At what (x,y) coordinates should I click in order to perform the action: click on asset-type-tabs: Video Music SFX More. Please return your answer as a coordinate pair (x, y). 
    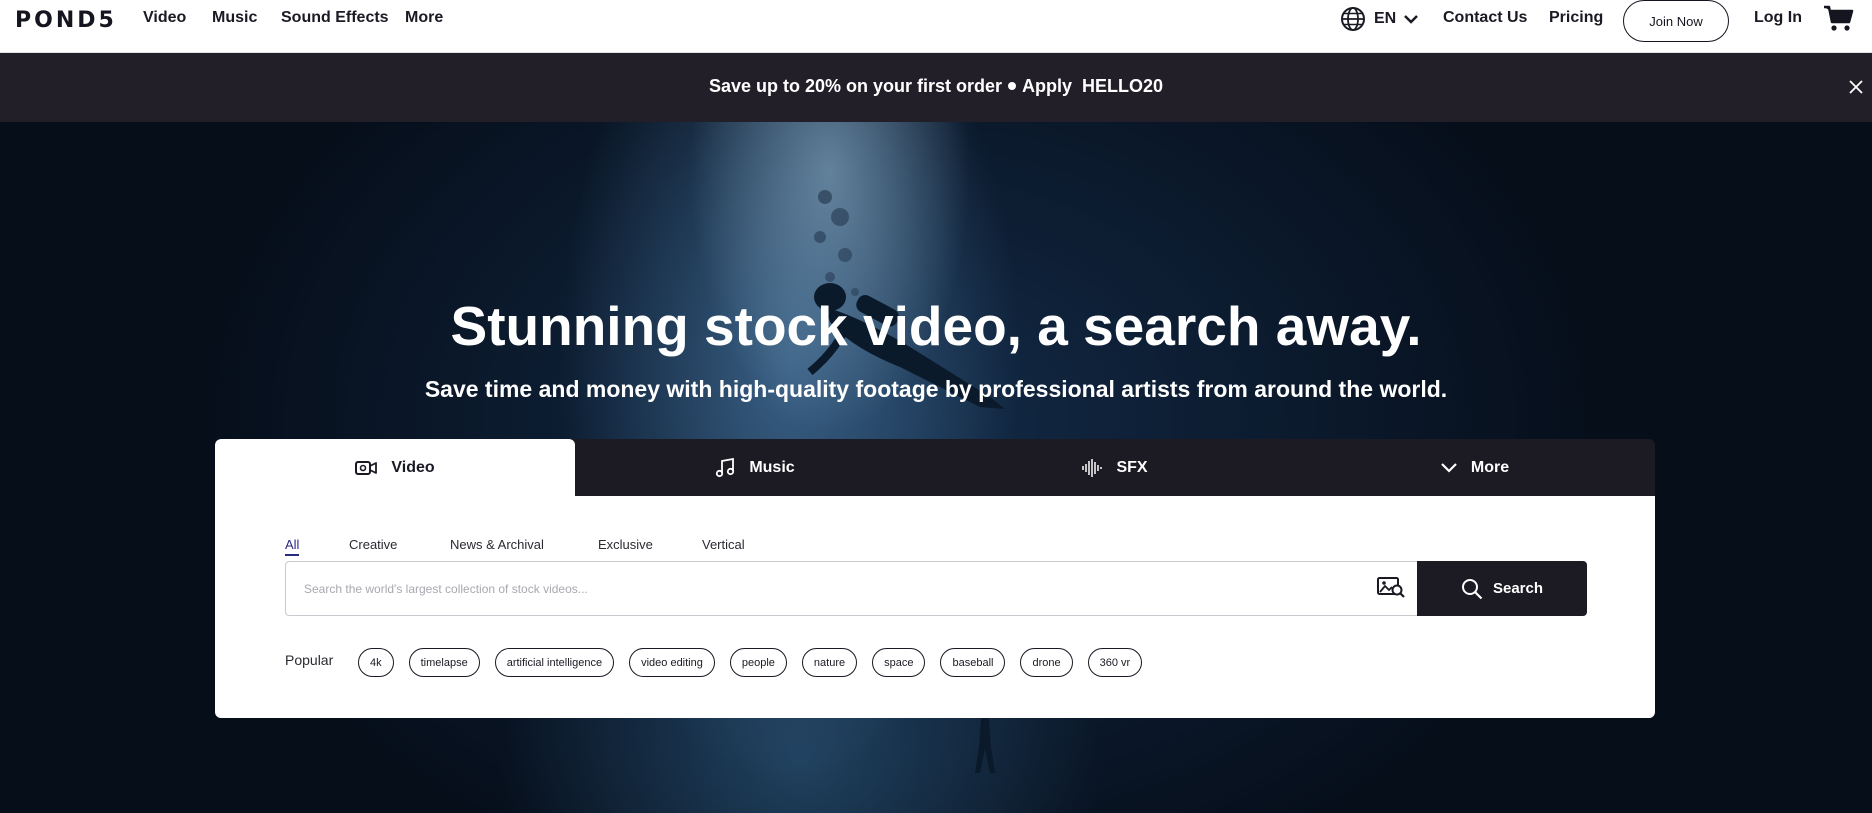
    Looking at the image, I should click on (935, 467).